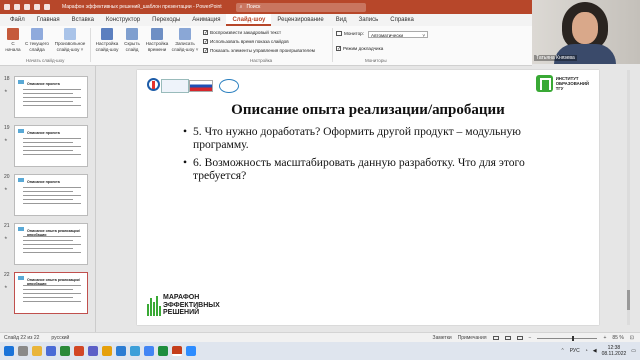 The width and height of the screenshot is (640, 360). What do you see at coordinates (575, 351) in the screenshot?
I see `keyboard-language: РУС` at bounding box center [575, 351].